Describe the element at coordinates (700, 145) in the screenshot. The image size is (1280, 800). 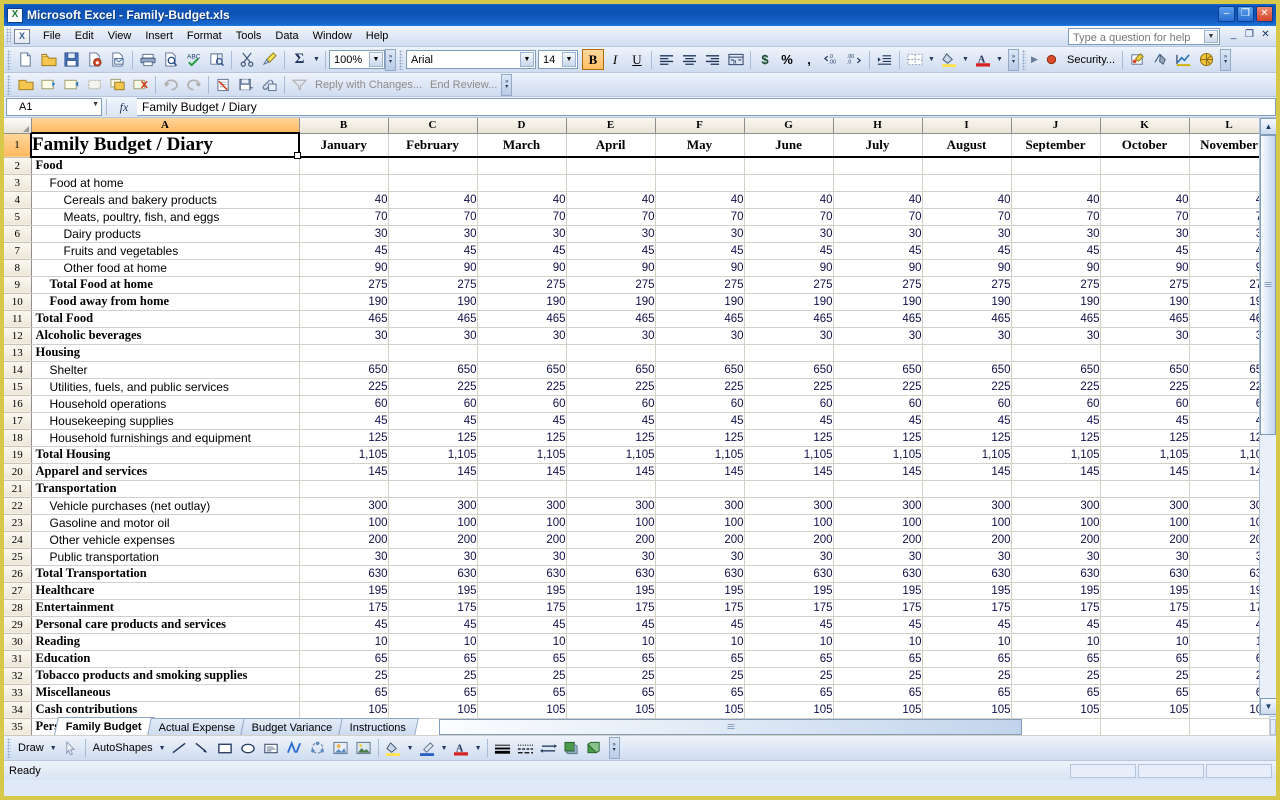
I see `month-header-may: May` at that location.